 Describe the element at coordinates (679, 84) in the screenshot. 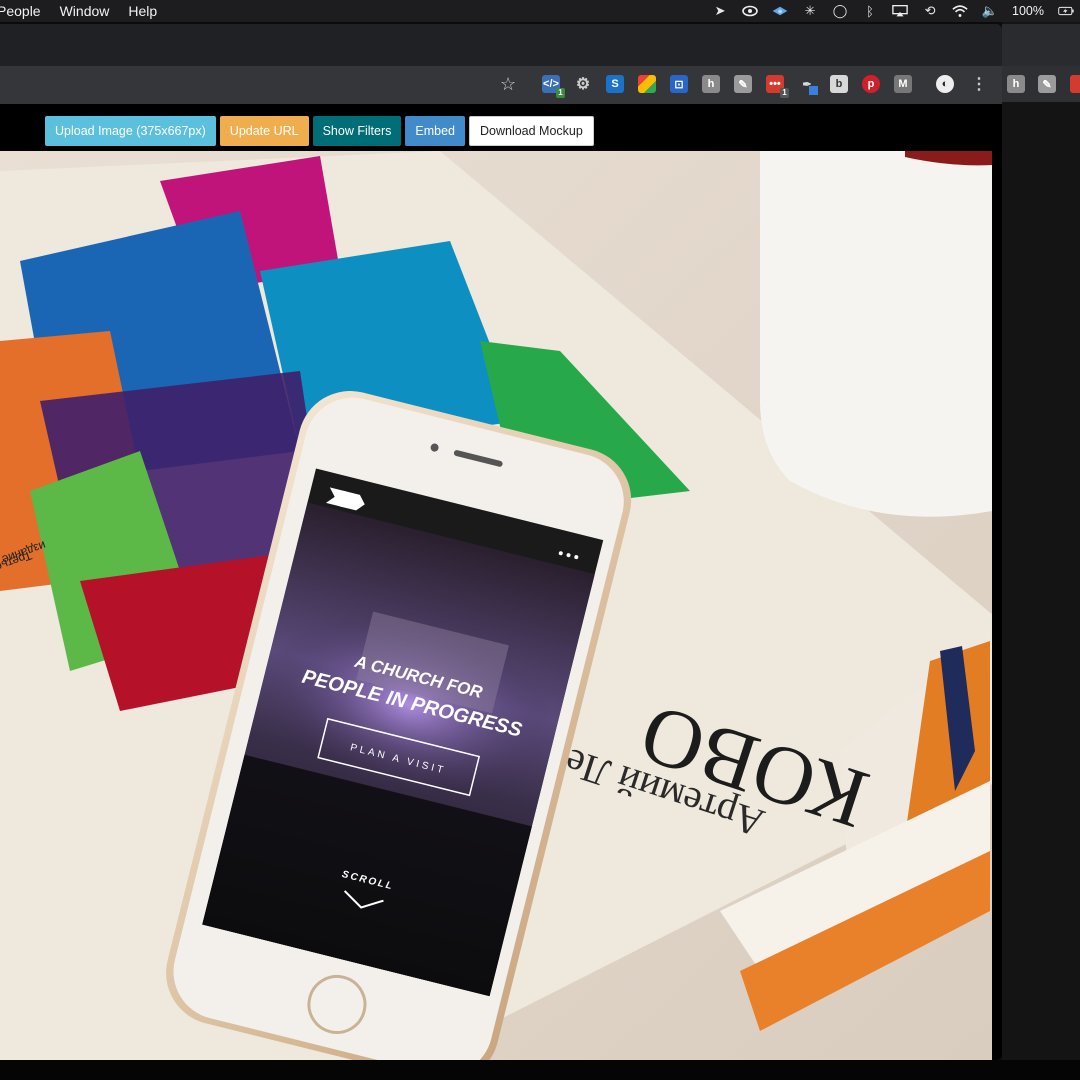

I see `extension-blue-icon: ⊡` at that location.